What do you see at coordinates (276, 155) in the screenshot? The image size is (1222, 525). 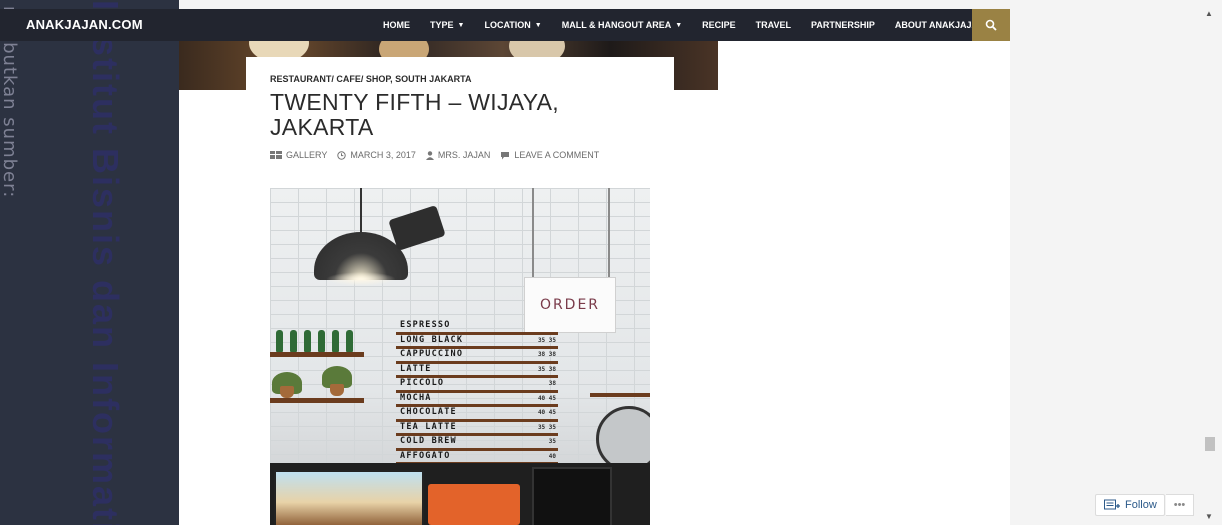 I see `gallery-icon` at bounding box center [276, 155].